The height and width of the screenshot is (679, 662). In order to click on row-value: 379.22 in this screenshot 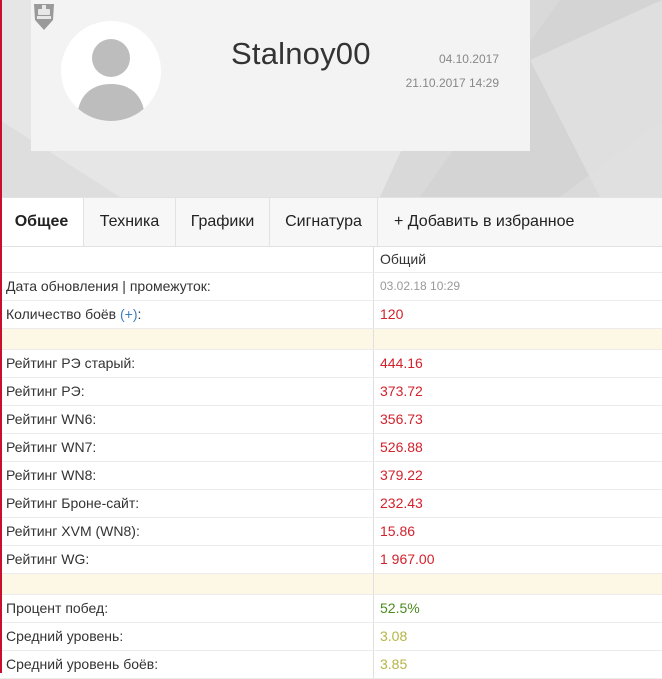, I will do `click(401, 475)`.